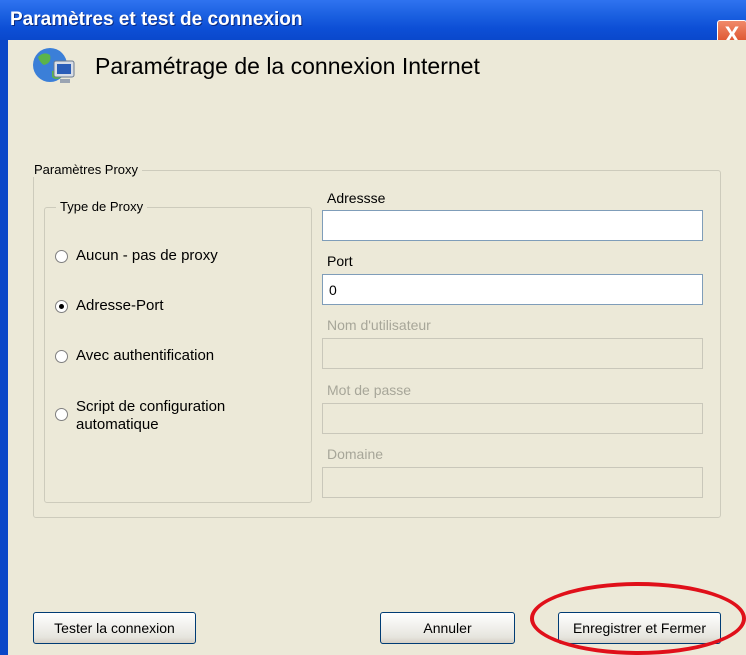  I want to click on port-input, so click(512, 289).